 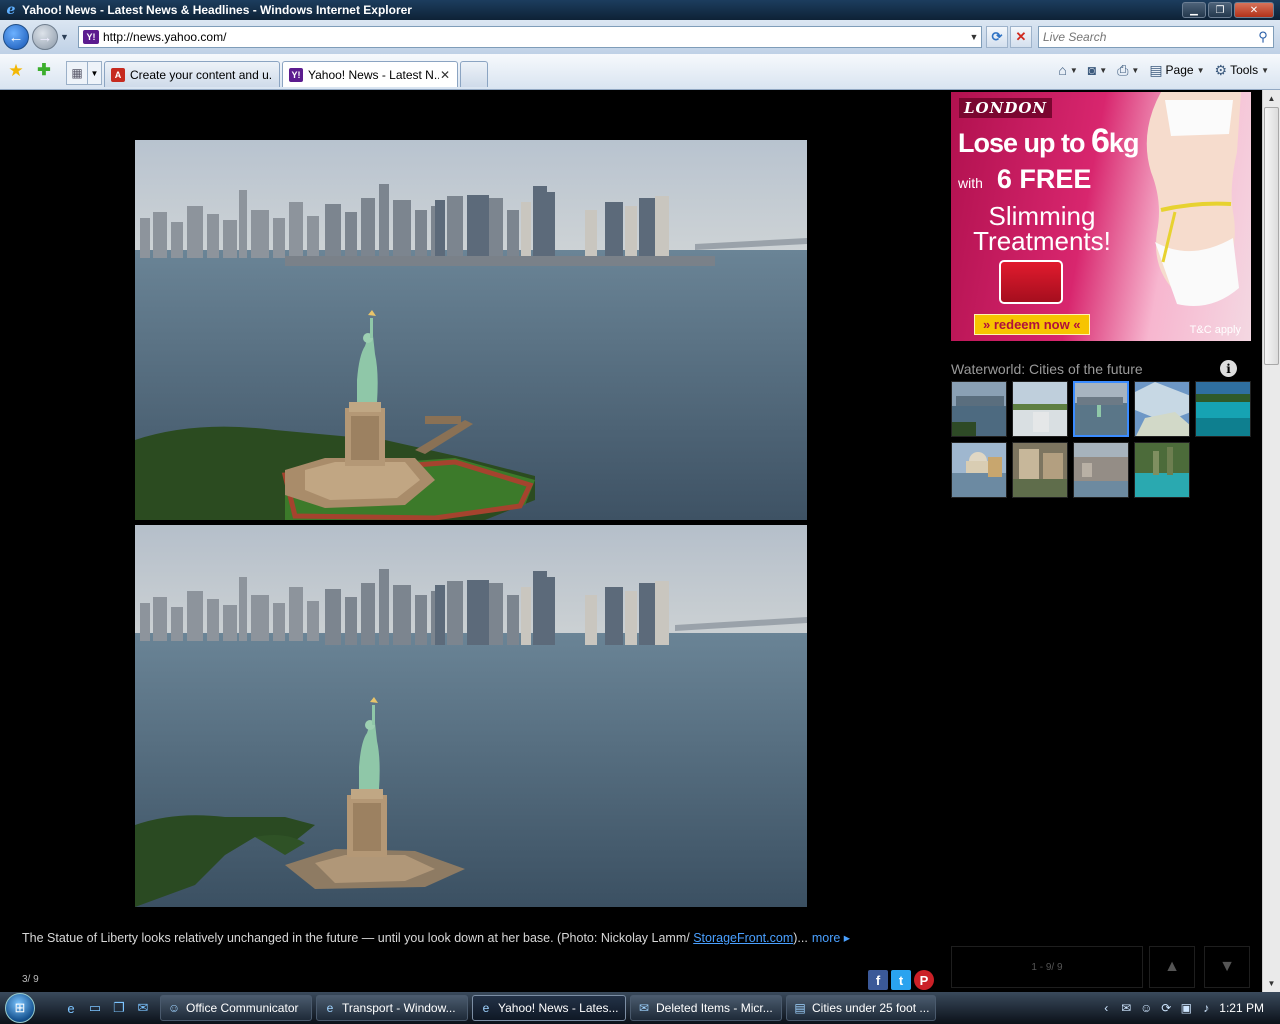 What do you see at coordinates (30, 979) in the screenshot?
I see `slide-counter: 3/ 9` at bounding box center [30, 979].